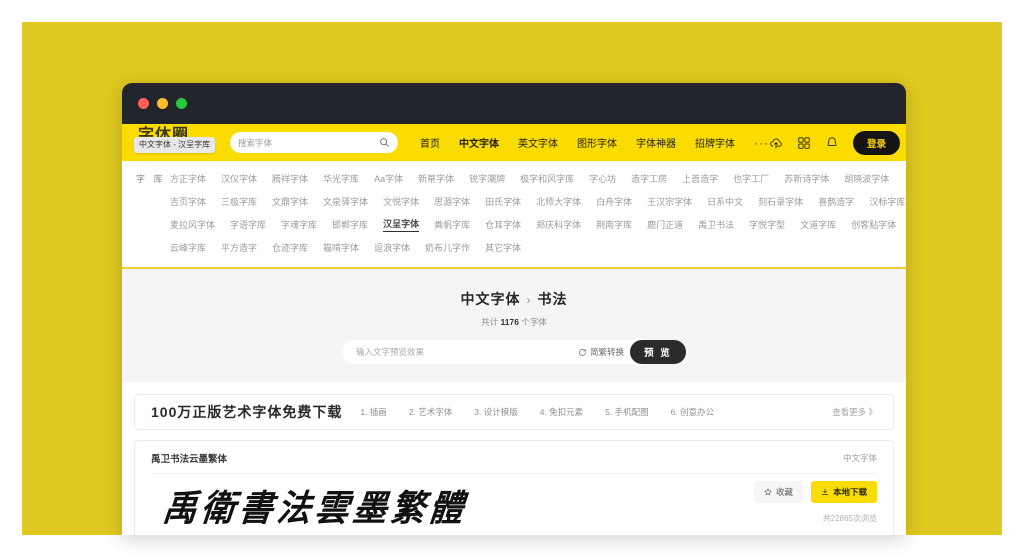  Describe the element at coordinates (239, 178) in the screenshot. I see `category-item: 汉仪字体` at that location.